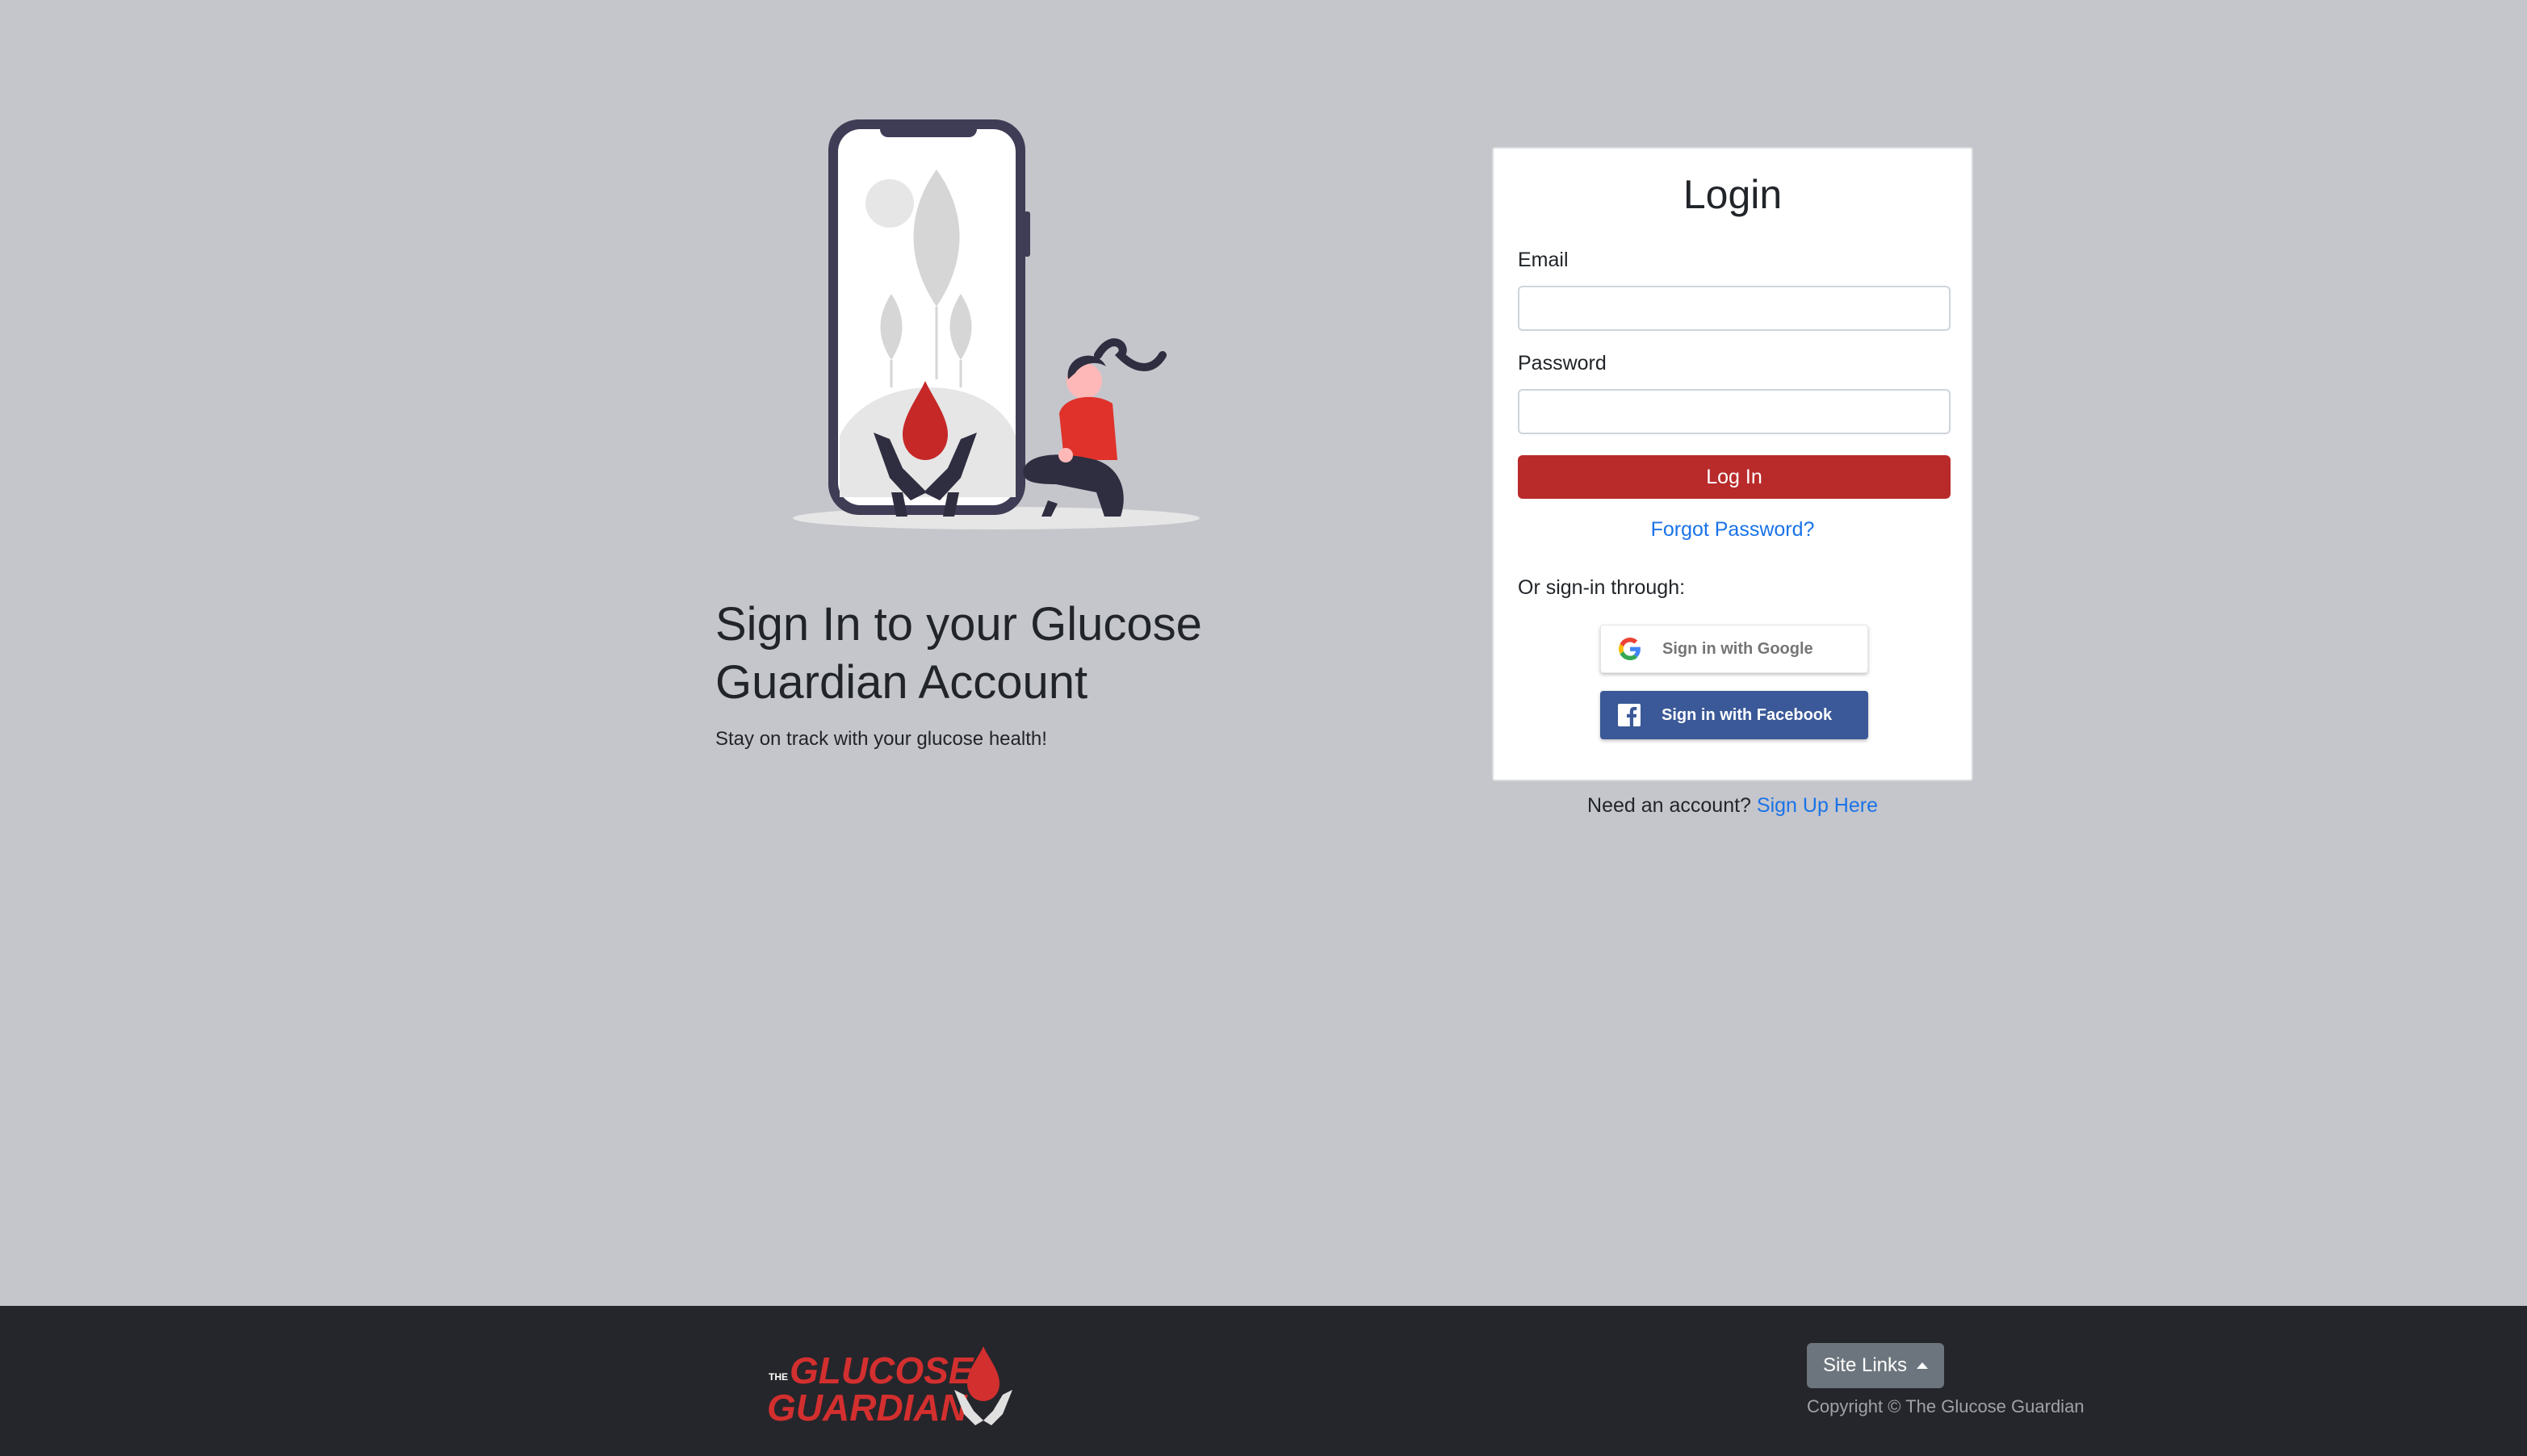  What do you see at coordinates (1630, 649) in the screenshot?
I see `google-icon` at bounding box center [1630, 649].